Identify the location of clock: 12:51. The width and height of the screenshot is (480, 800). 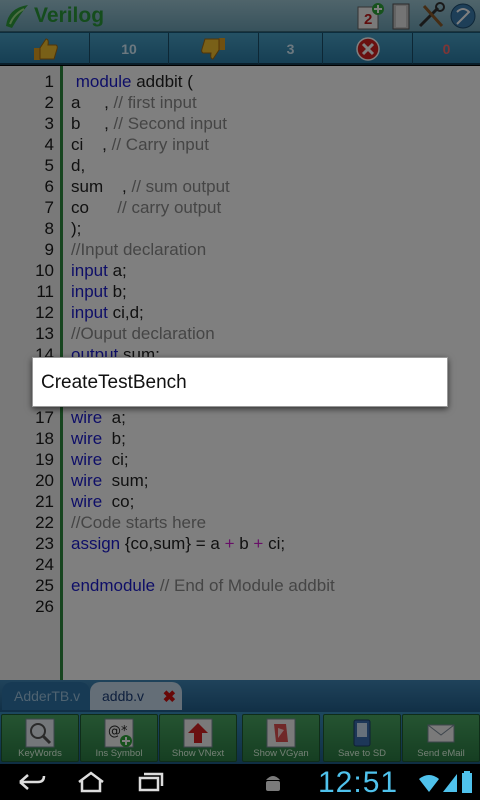
(358, 782).